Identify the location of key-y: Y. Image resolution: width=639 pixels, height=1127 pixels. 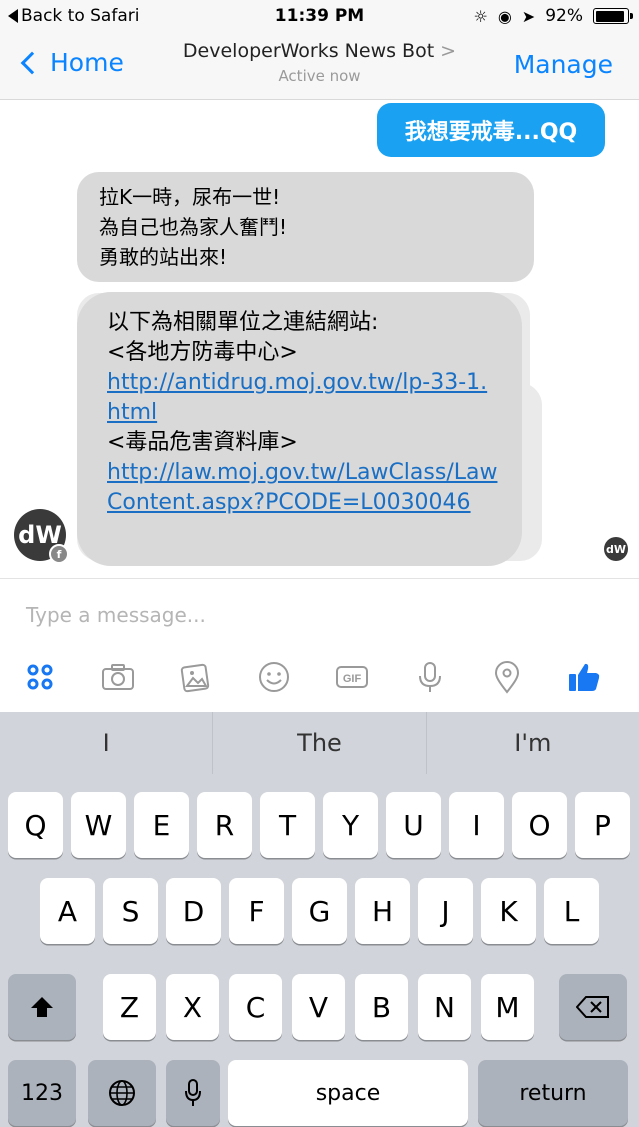
(350, 825).